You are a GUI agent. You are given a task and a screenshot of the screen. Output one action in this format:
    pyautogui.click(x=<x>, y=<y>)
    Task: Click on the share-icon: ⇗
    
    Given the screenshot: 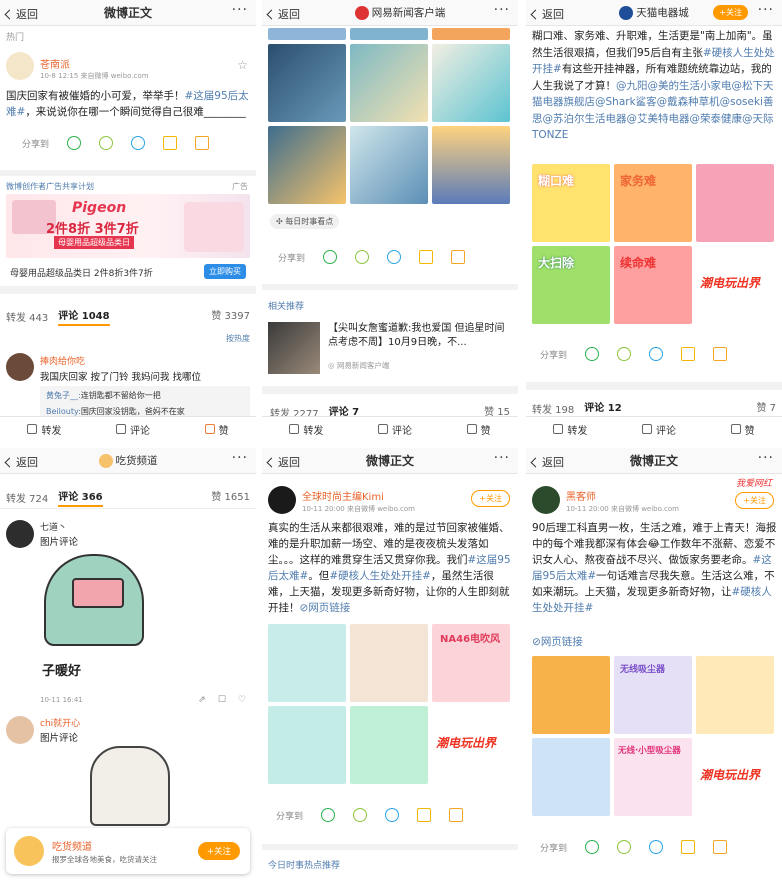 What is the action you would take?
    pyautogui.click(x=202, y=700)
    